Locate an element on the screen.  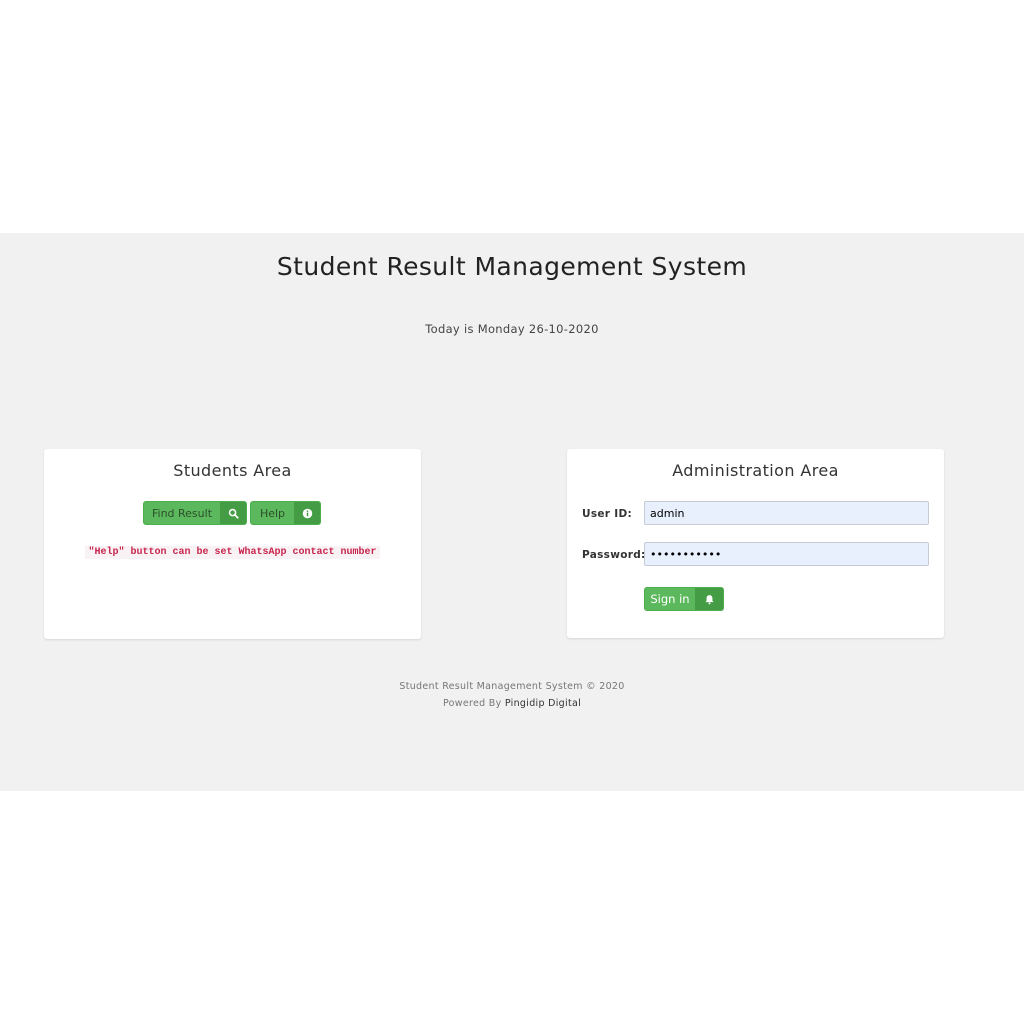
administration-area-title: Administration Area is located at coordinates (755, 470).